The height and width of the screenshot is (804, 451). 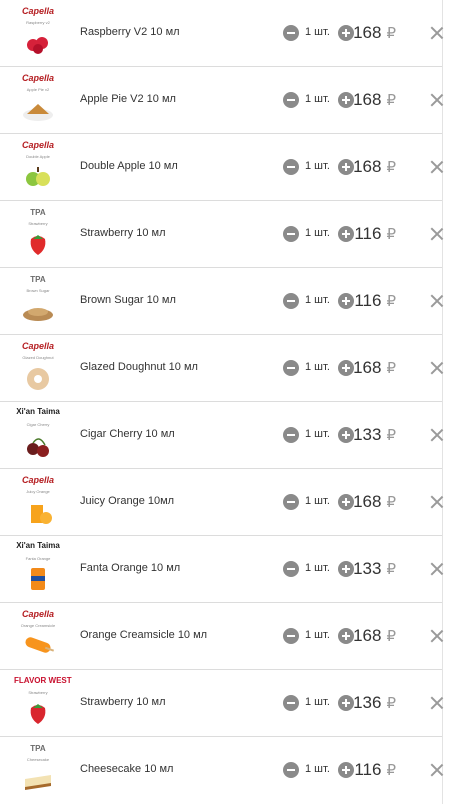 What do you see at coordinates (130, 32) in the screenshot?
I see `product-name: Raspberry V2 10 мл` at bounding box center [130, 32].